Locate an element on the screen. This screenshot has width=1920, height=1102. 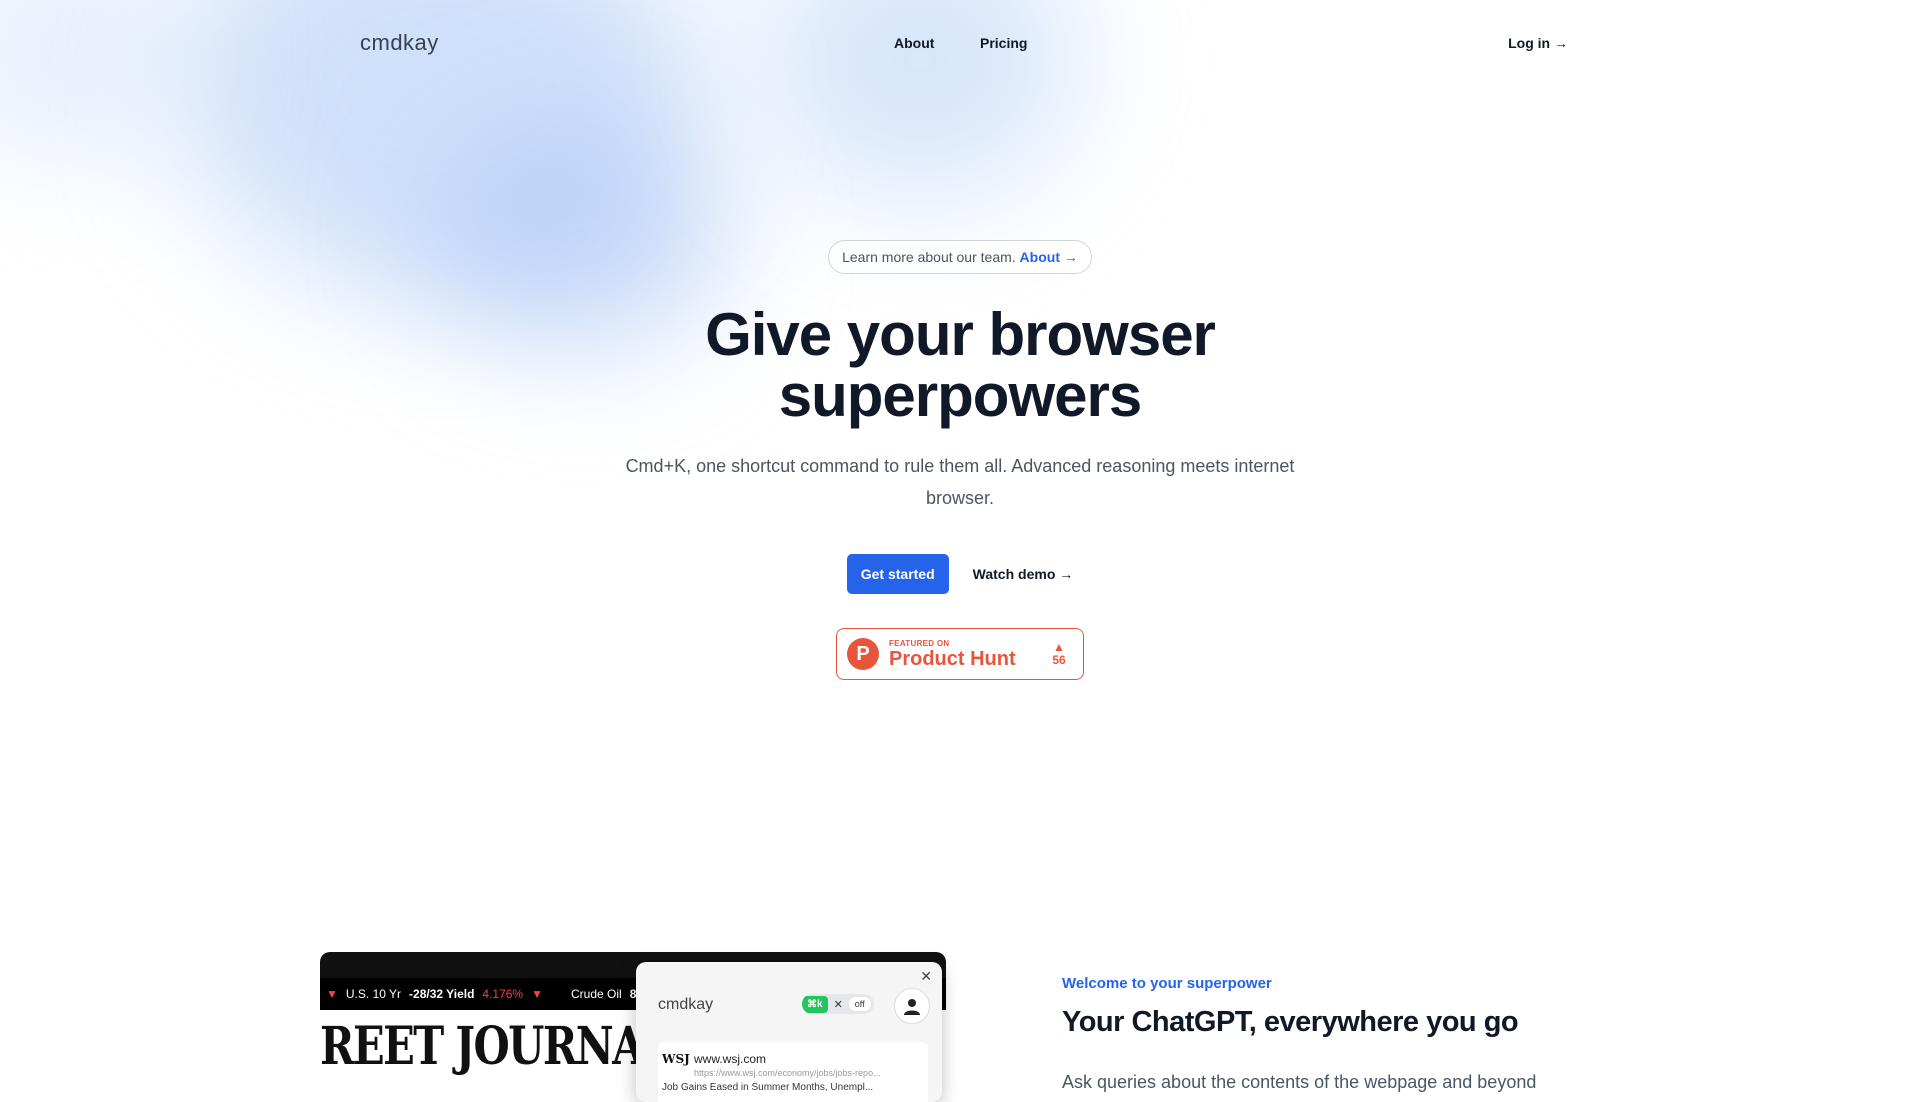
top-nav: cmdkay About Pricing Log in → is located at coordinates (960, 45).